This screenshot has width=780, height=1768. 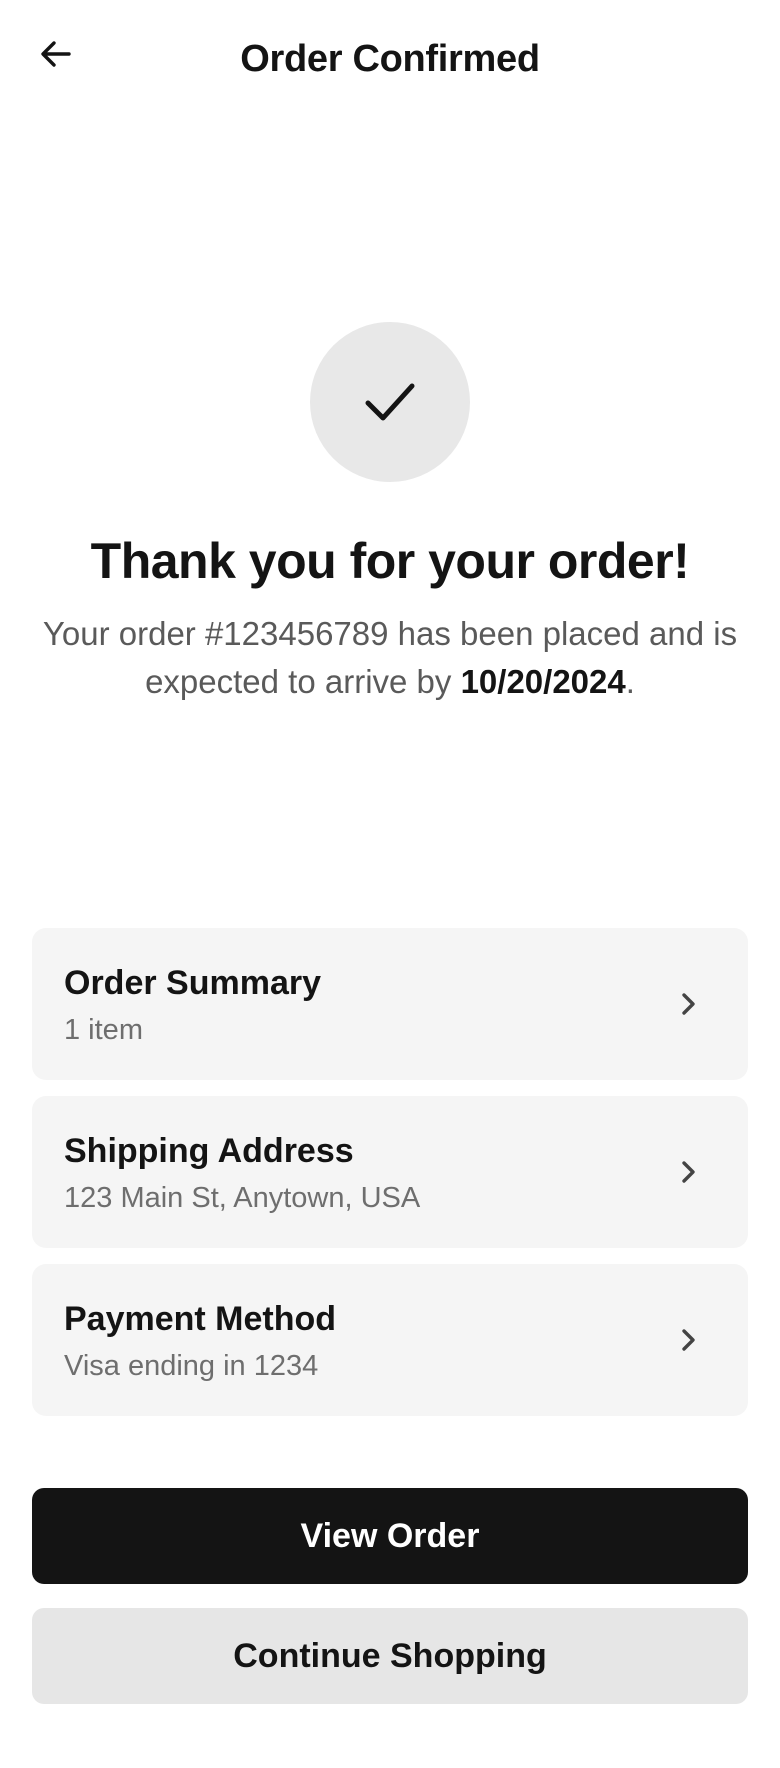 What do you see at coordinates (390, 59) in the screenshot?
I see `page-title: Order Confirmed` at bounding box center [390, 59].